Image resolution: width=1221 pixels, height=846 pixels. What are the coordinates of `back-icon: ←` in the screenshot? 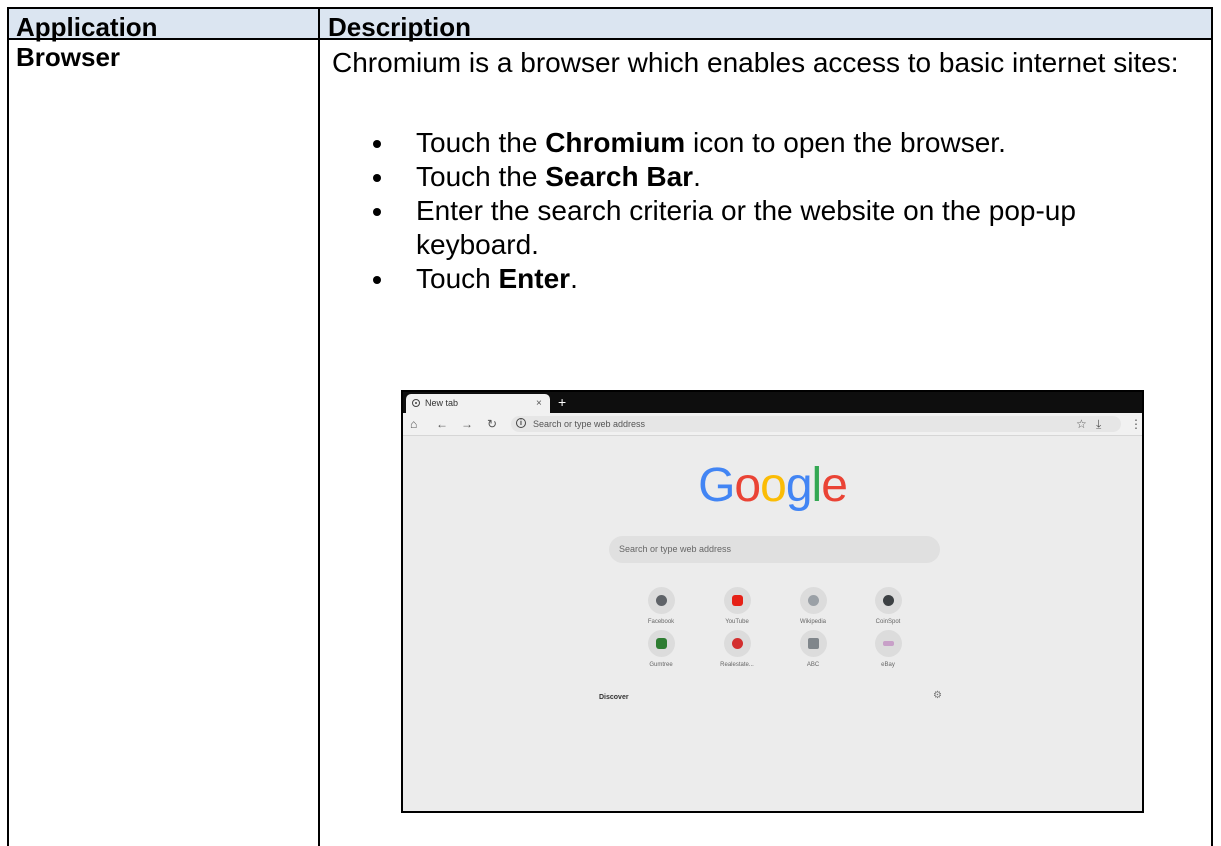 It's located at (442, 424).